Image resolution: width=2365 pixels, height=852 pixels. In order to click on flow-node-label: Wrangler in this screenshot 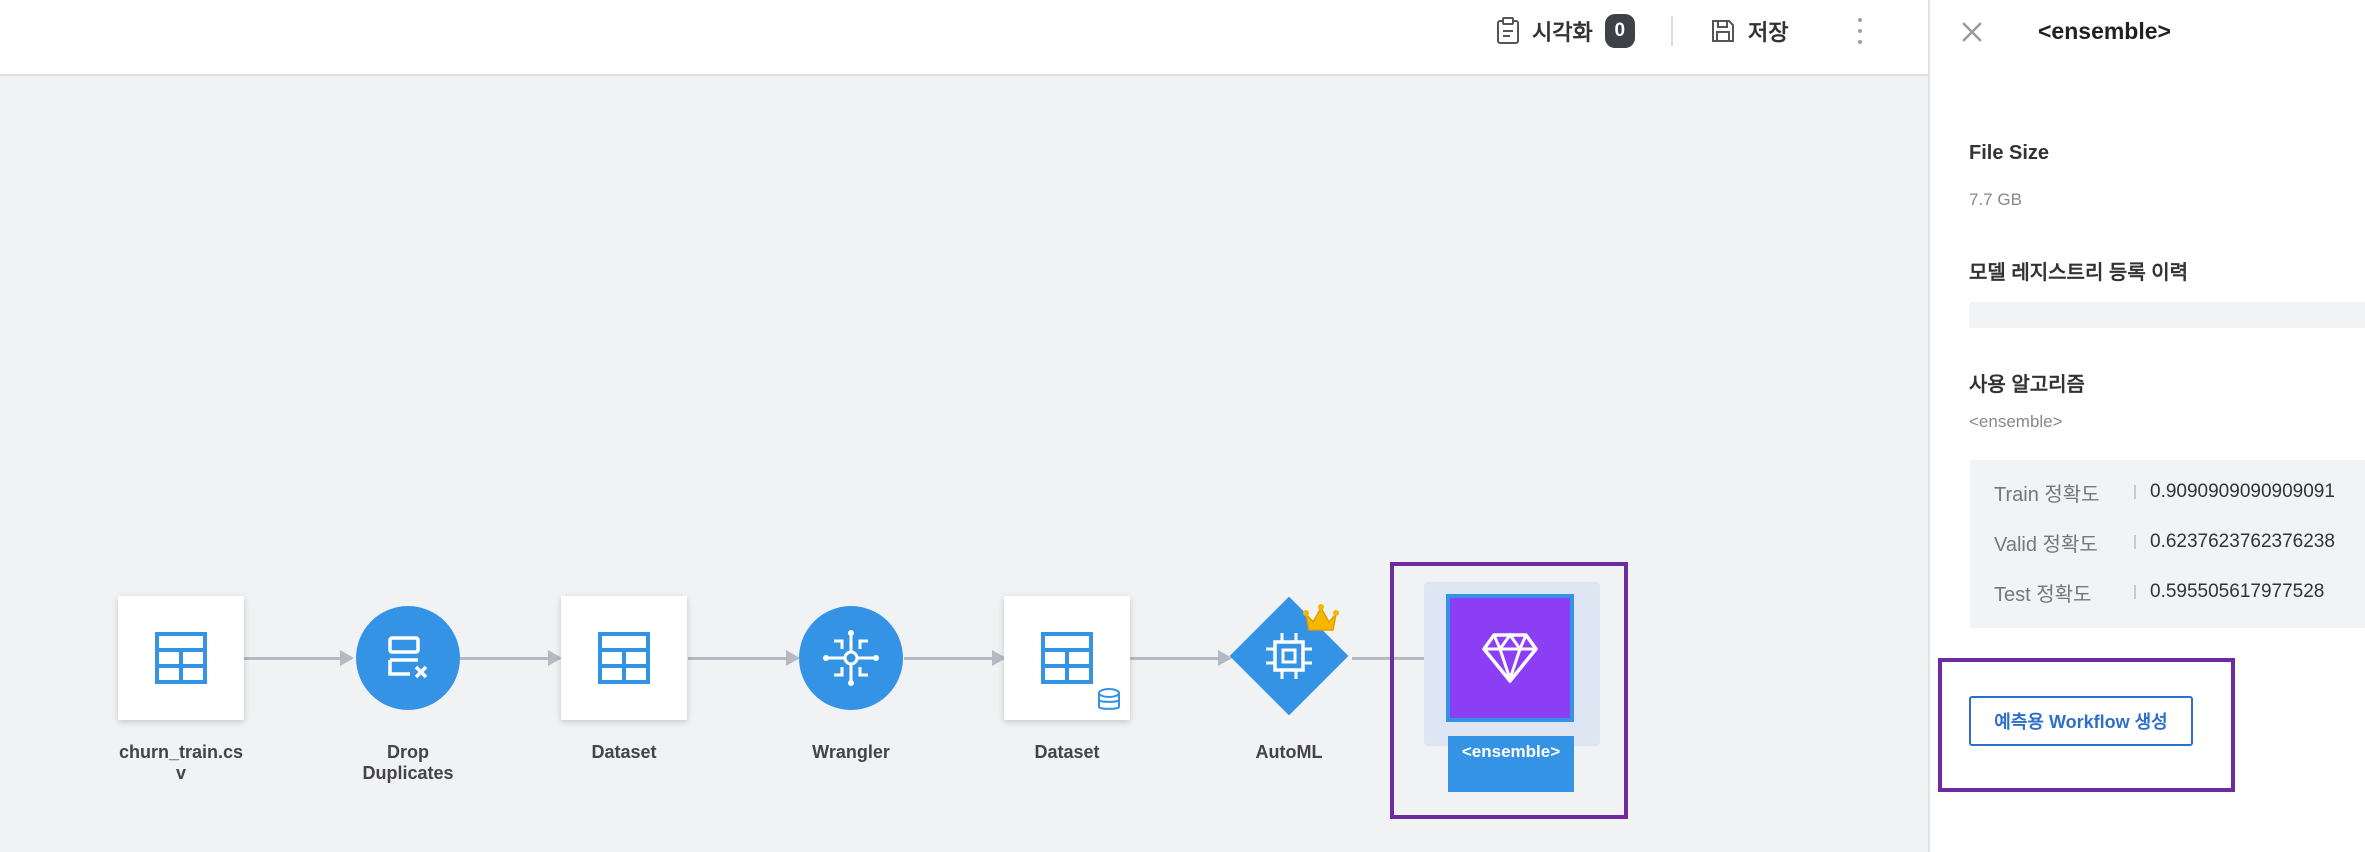, I will do `click(851, 752)`.